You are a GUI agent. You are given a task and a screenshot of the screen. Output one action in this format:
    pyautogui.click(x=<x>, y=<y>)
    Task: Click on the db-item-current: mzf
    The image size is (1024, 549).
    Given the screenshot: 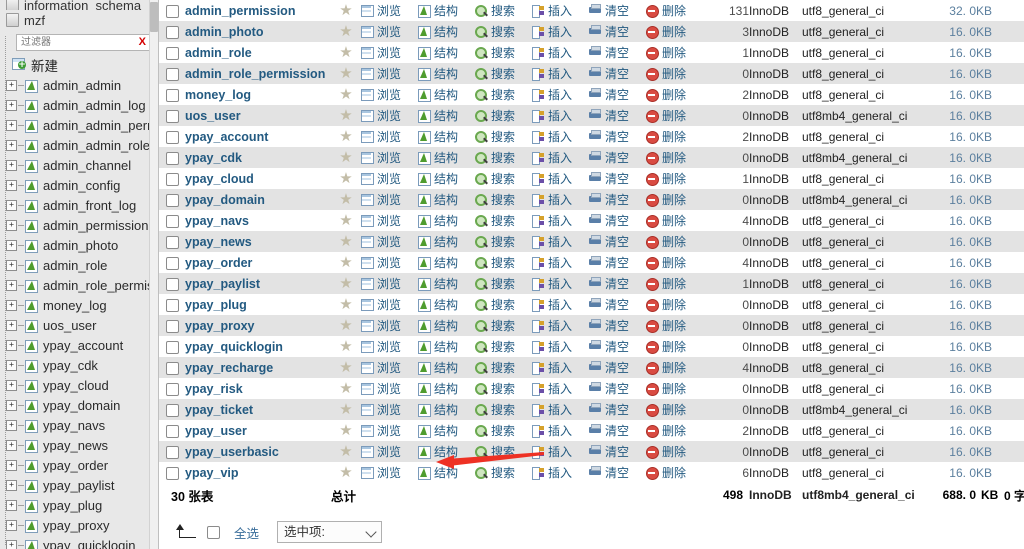 What is the action you would take?
    pyautogui.click(x=79, y=20)
    